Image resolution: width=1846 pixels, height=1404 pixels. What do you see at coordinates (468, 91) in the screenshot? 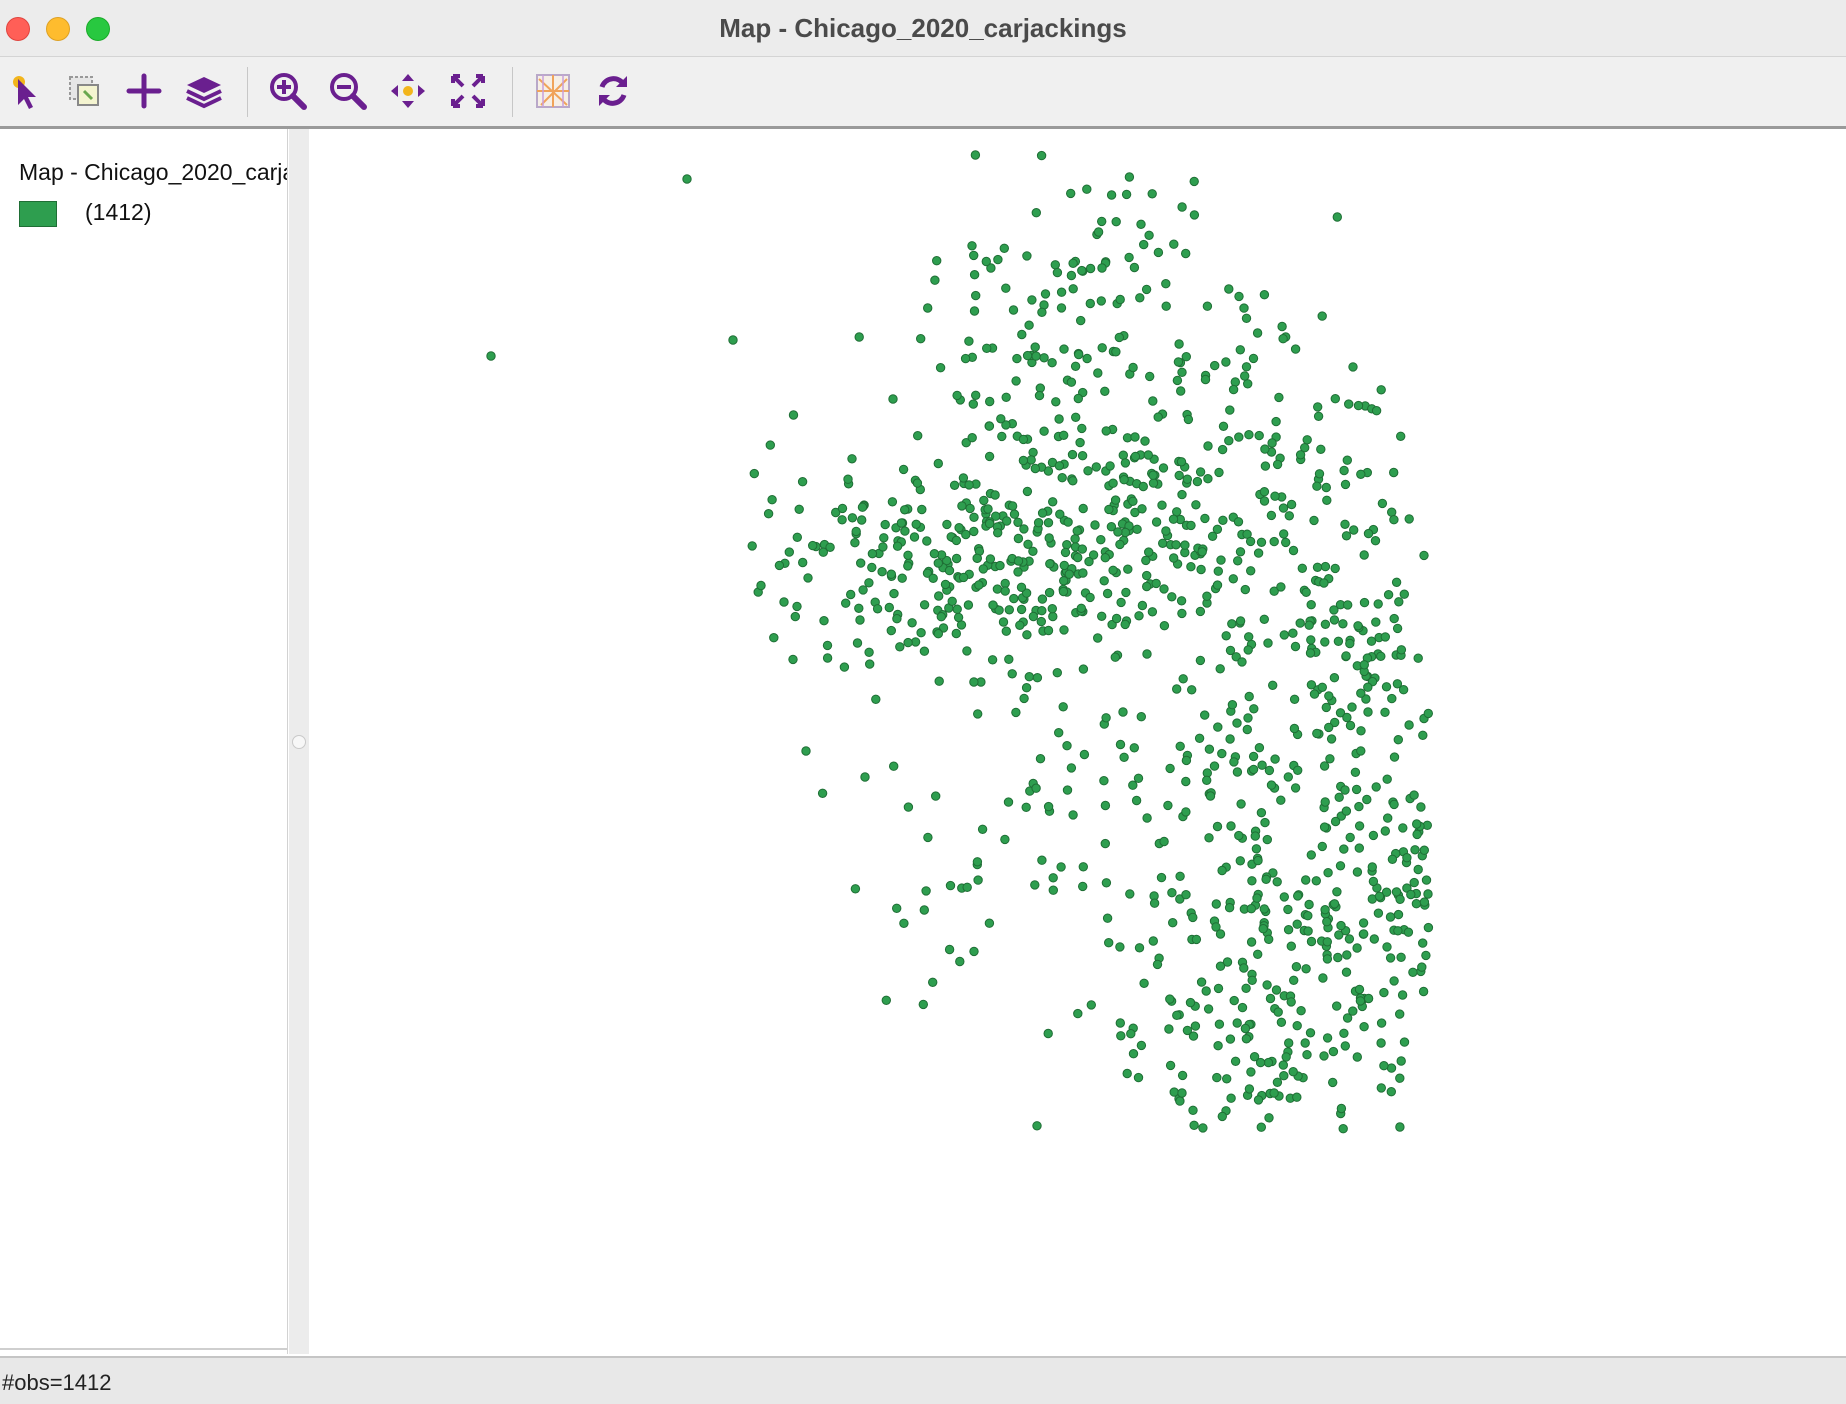
I see `full-extent-button` at bounding box center [468, 91].